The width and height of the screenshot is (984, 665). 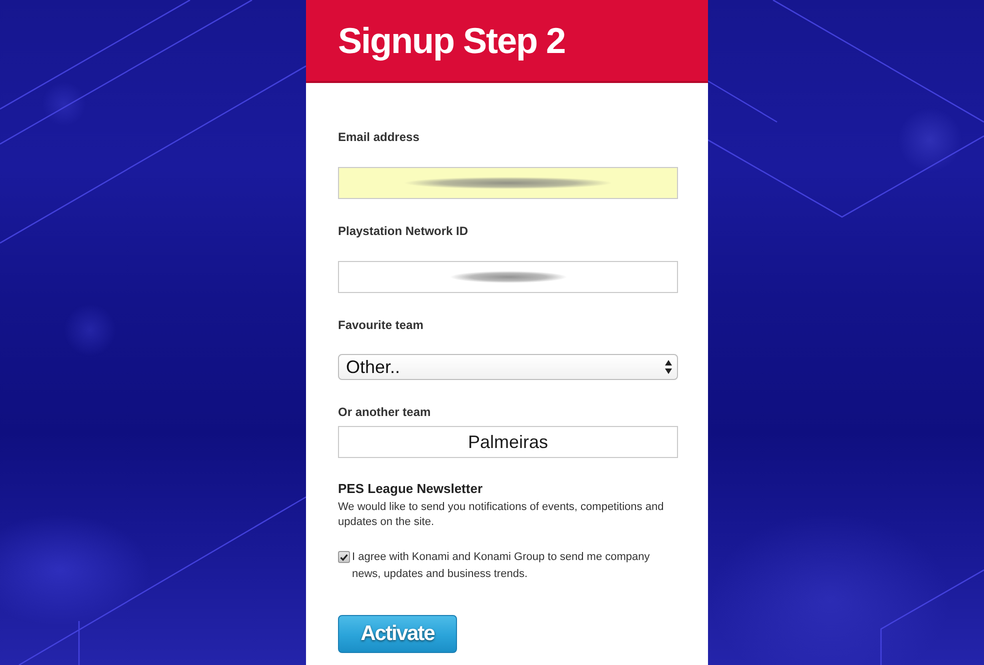 What do you see at coordinates (501, 566) in the screenshot?
I see `agree-text: I agree with Konami and Konami Group to send me company news, updates and business trends.` at bounding box center [501, 566].